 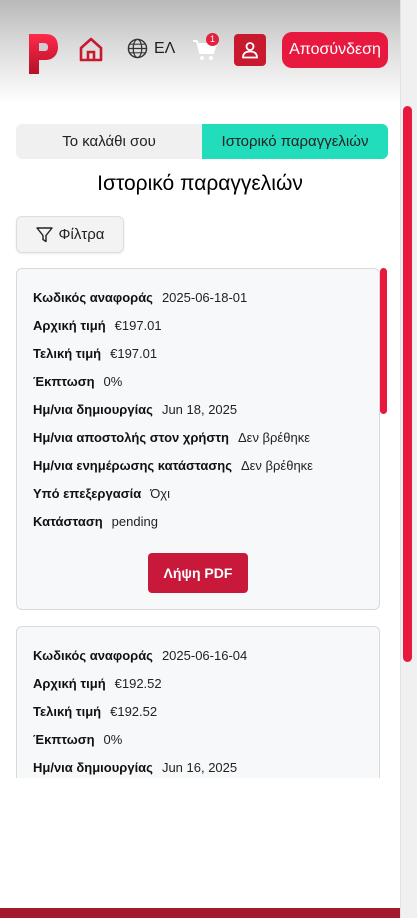 I want to click on order-field: Ημ/νια ενημέρωσης κατάστασης Δεν βρέθηκε, so click(x=173, y=465).